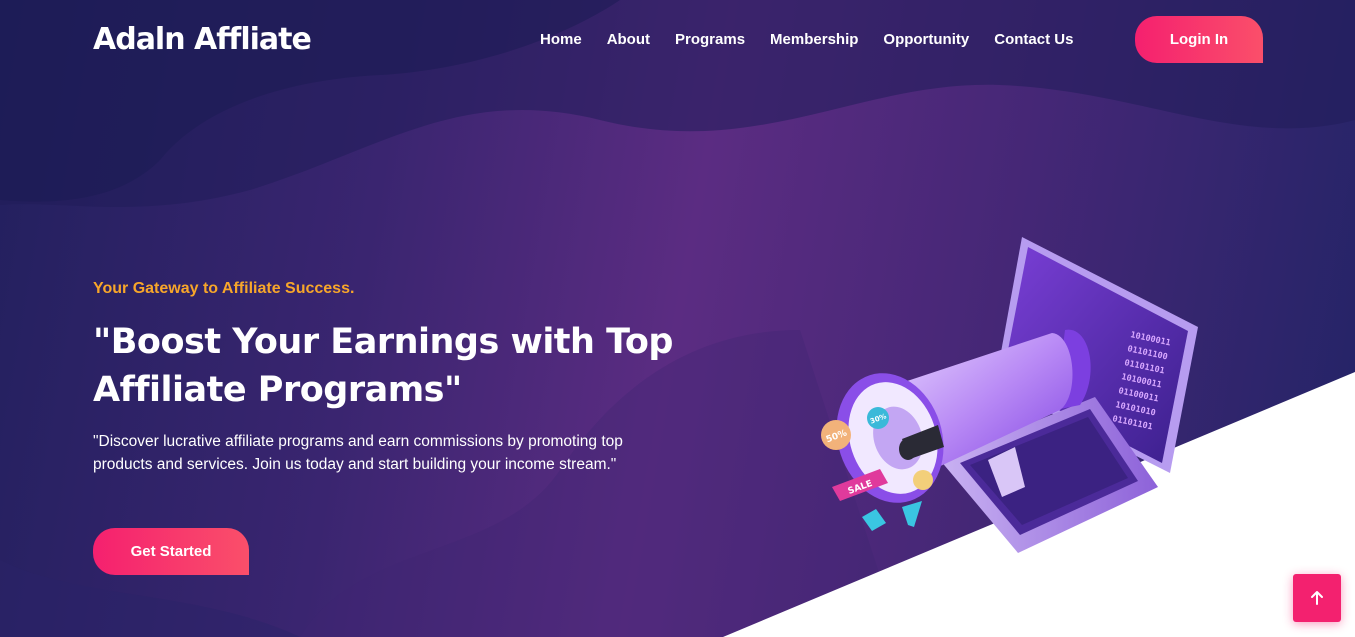  I want to click on scroll-to-top-button, so click(1317, 598).